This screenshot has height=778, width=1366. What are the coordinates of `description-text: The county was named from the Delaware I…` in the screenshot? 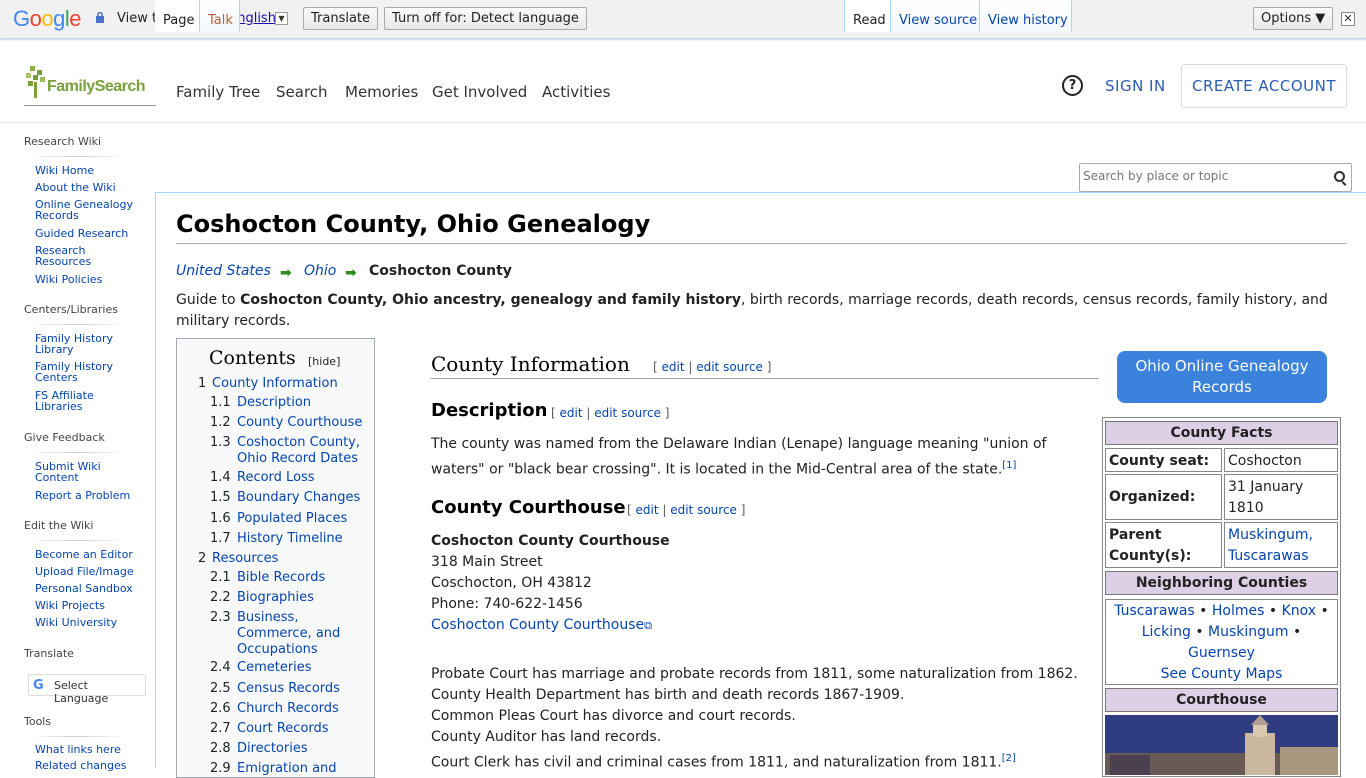 It's located at (751, 457).